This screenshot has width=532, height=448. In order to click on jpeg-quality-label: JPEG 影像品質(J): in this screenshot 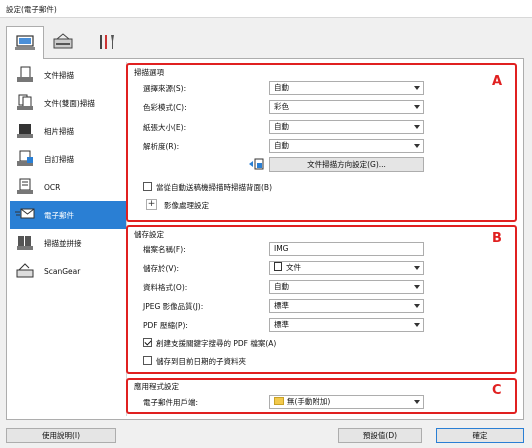, I will do `click(173, 306)`.